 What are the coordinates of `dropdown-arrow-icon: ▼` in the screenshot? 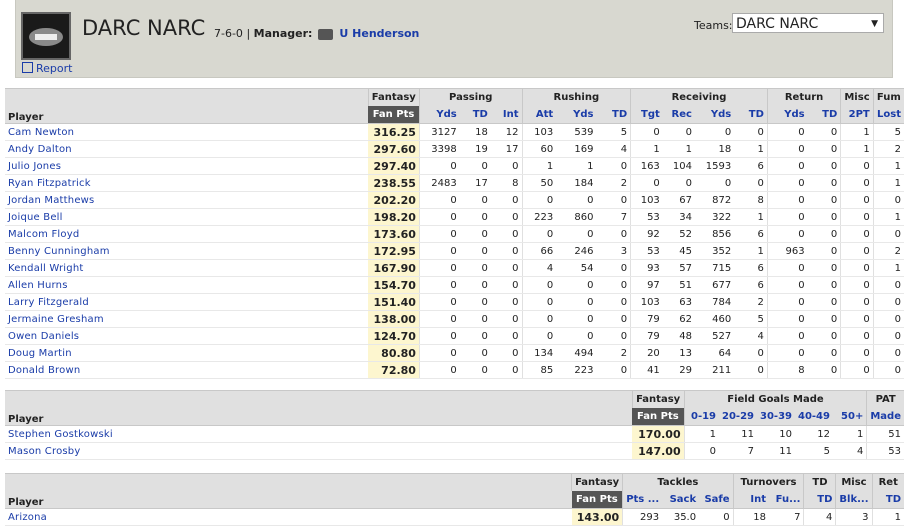 It's located at (874, 24).